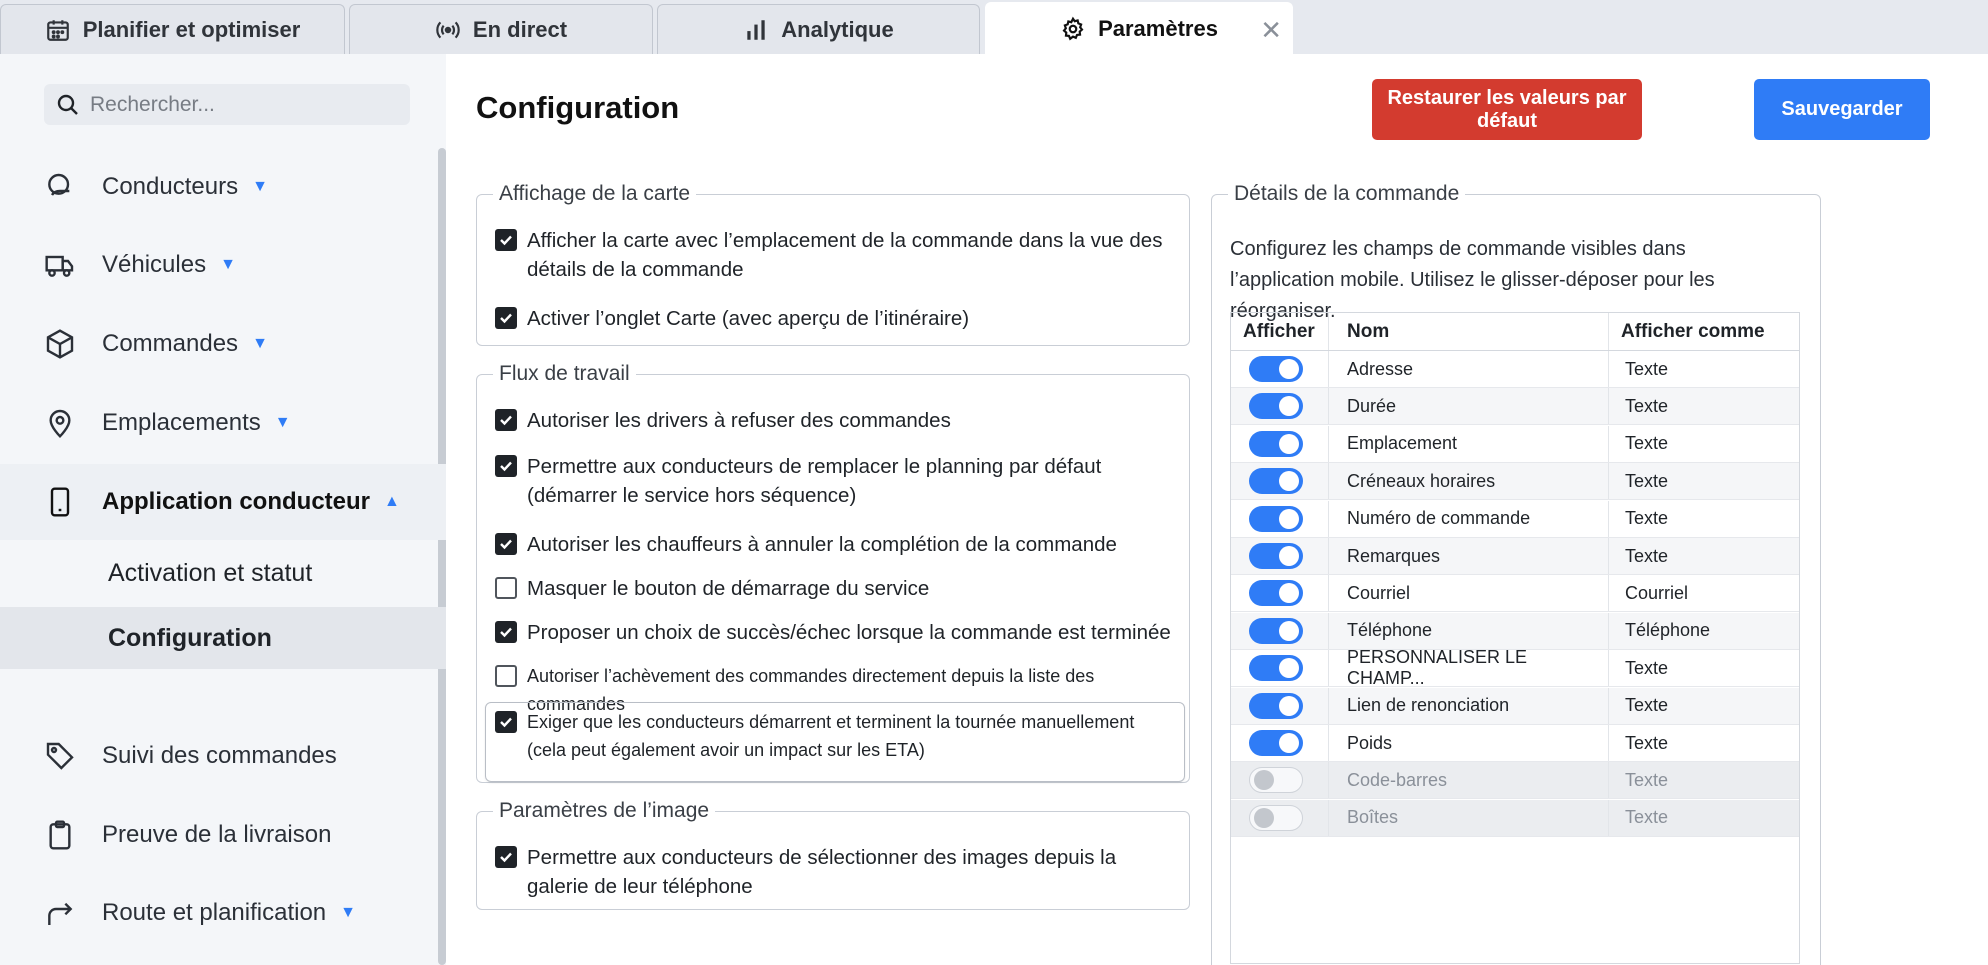  I want to click on table-row: Téléphone Téléphone, so click(1515, 631).